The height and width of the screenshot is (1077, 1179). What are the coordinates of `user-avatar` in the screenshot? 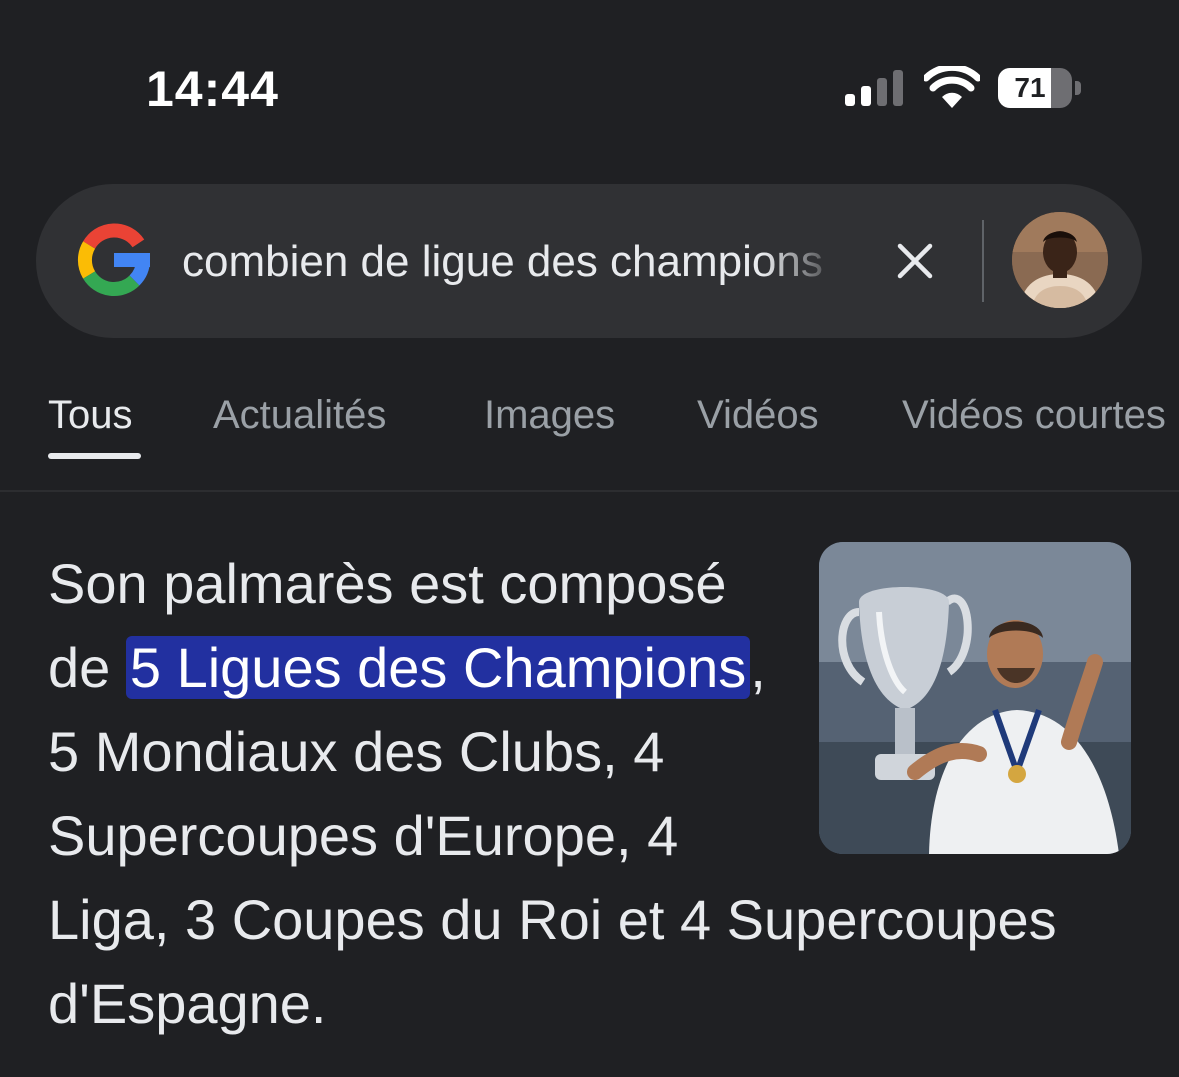 It's located at (1060, 260).